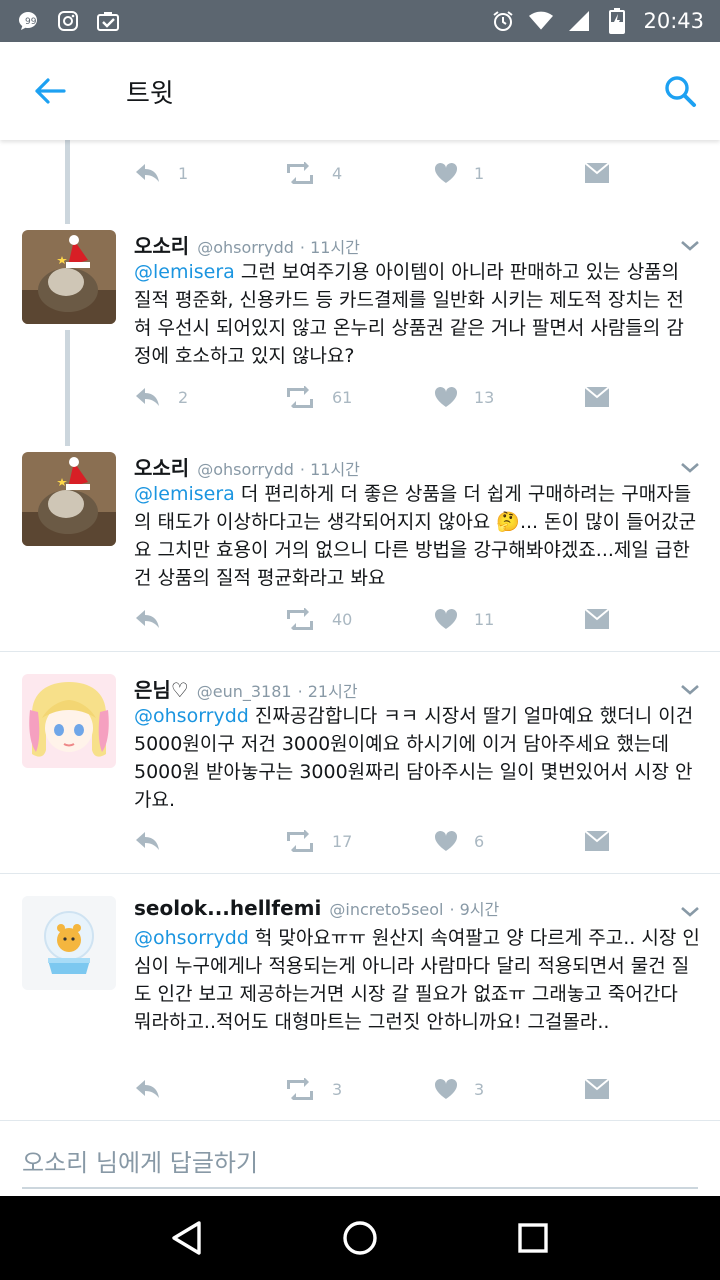 The image size is (720, 1280). What do you see at coordinates (464, 619) in the screenshot?
I see `like-button: 11` at bounding box center [464, 619].